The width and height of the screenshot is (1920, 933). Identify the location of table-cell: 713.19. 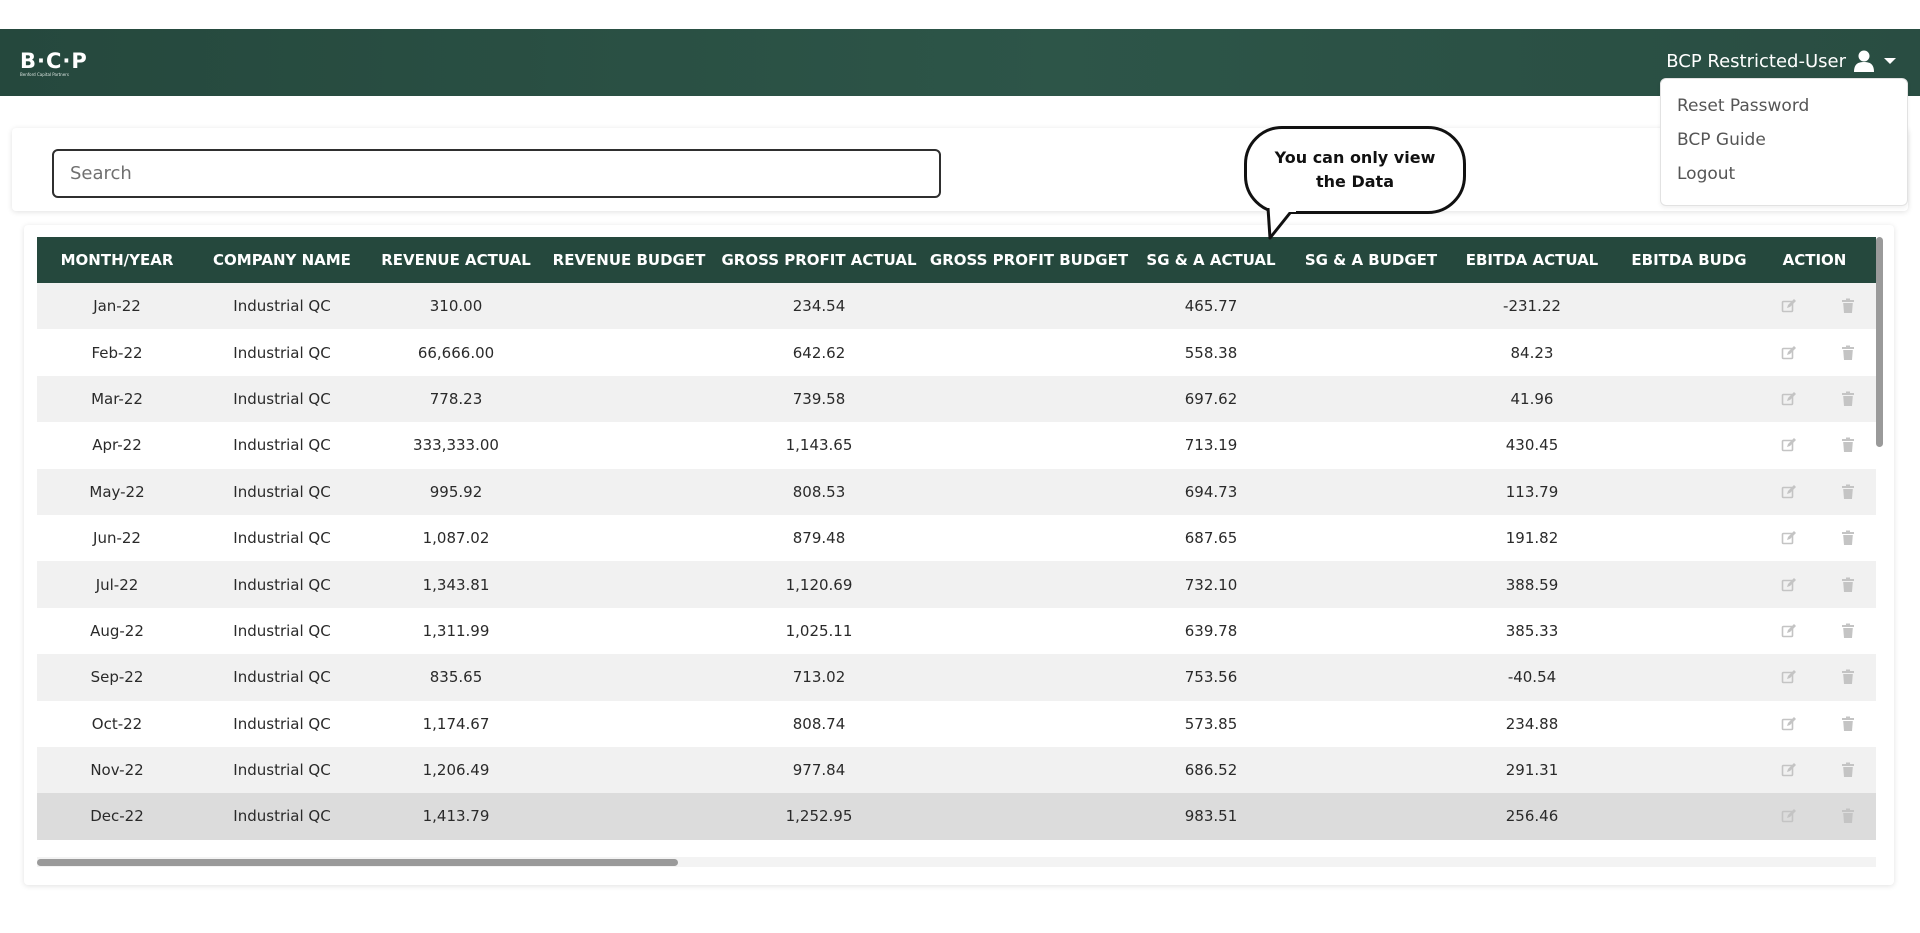
(1211, 445).